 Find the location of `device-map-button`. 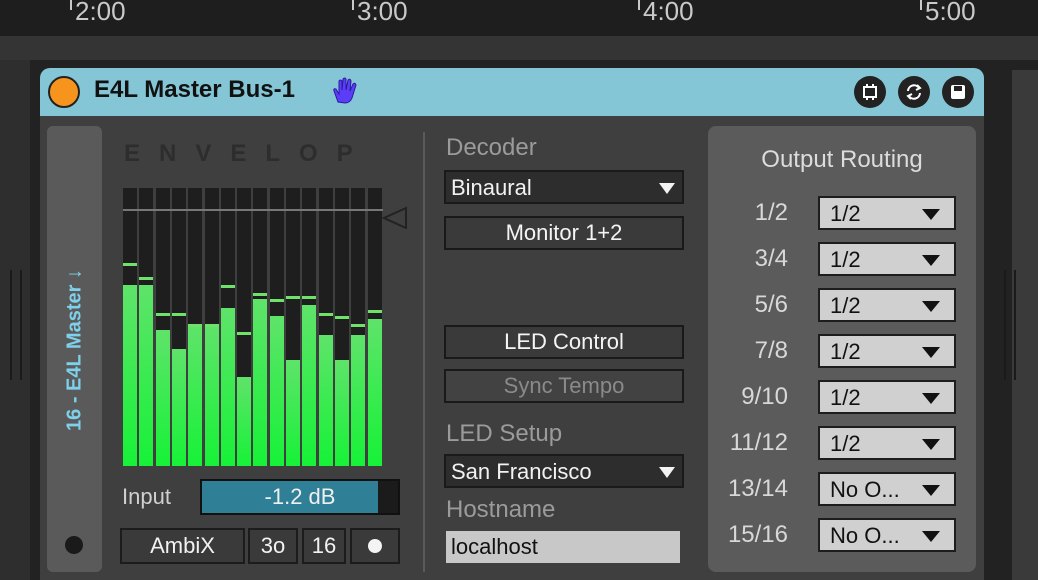

device-map-button is located at coordinates (870, 92).